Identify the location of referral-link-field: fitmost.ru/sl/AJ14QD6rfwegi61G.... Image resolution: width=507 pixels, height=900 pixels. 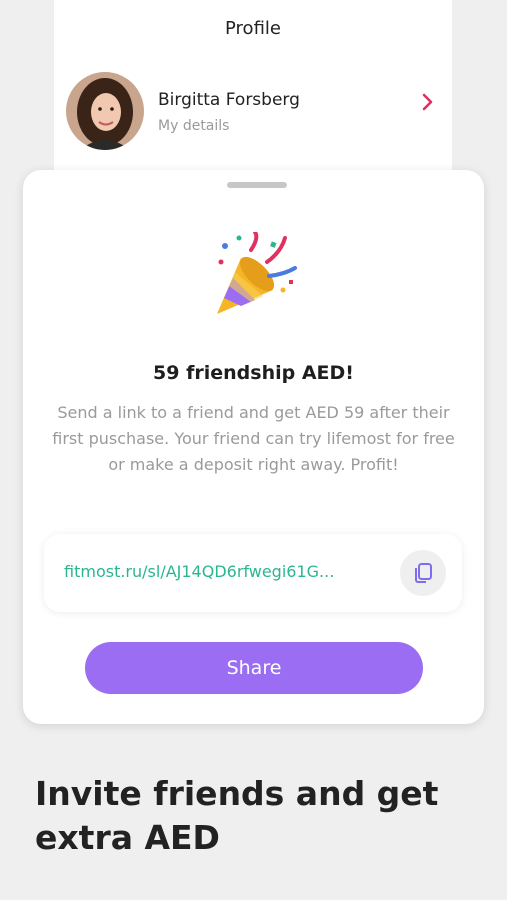
(253, 573).